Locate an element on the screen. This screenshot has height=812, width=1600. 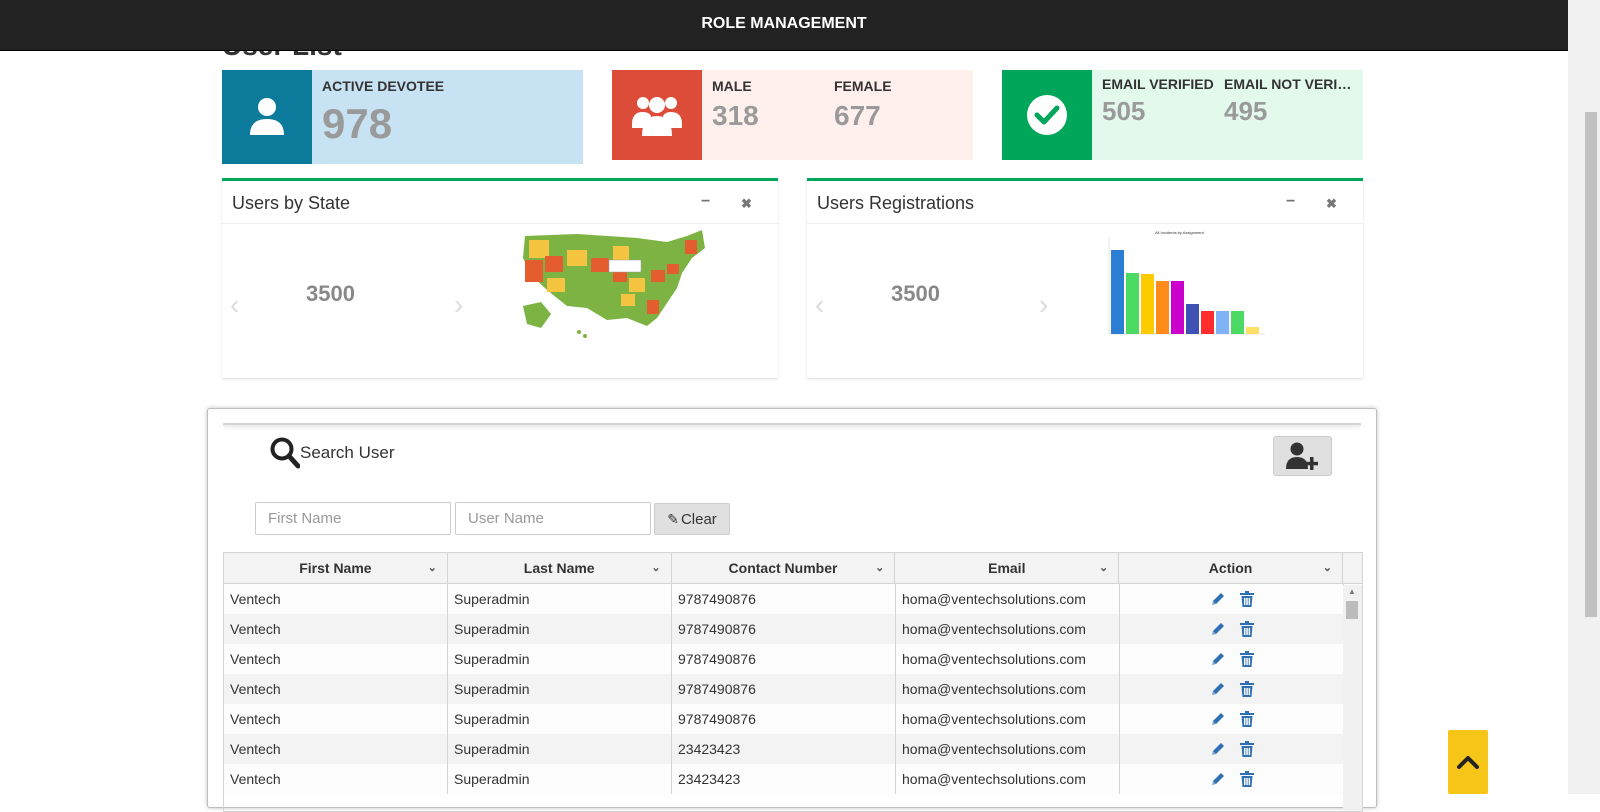
column-label: First Name is located at coordinates (335, 568).